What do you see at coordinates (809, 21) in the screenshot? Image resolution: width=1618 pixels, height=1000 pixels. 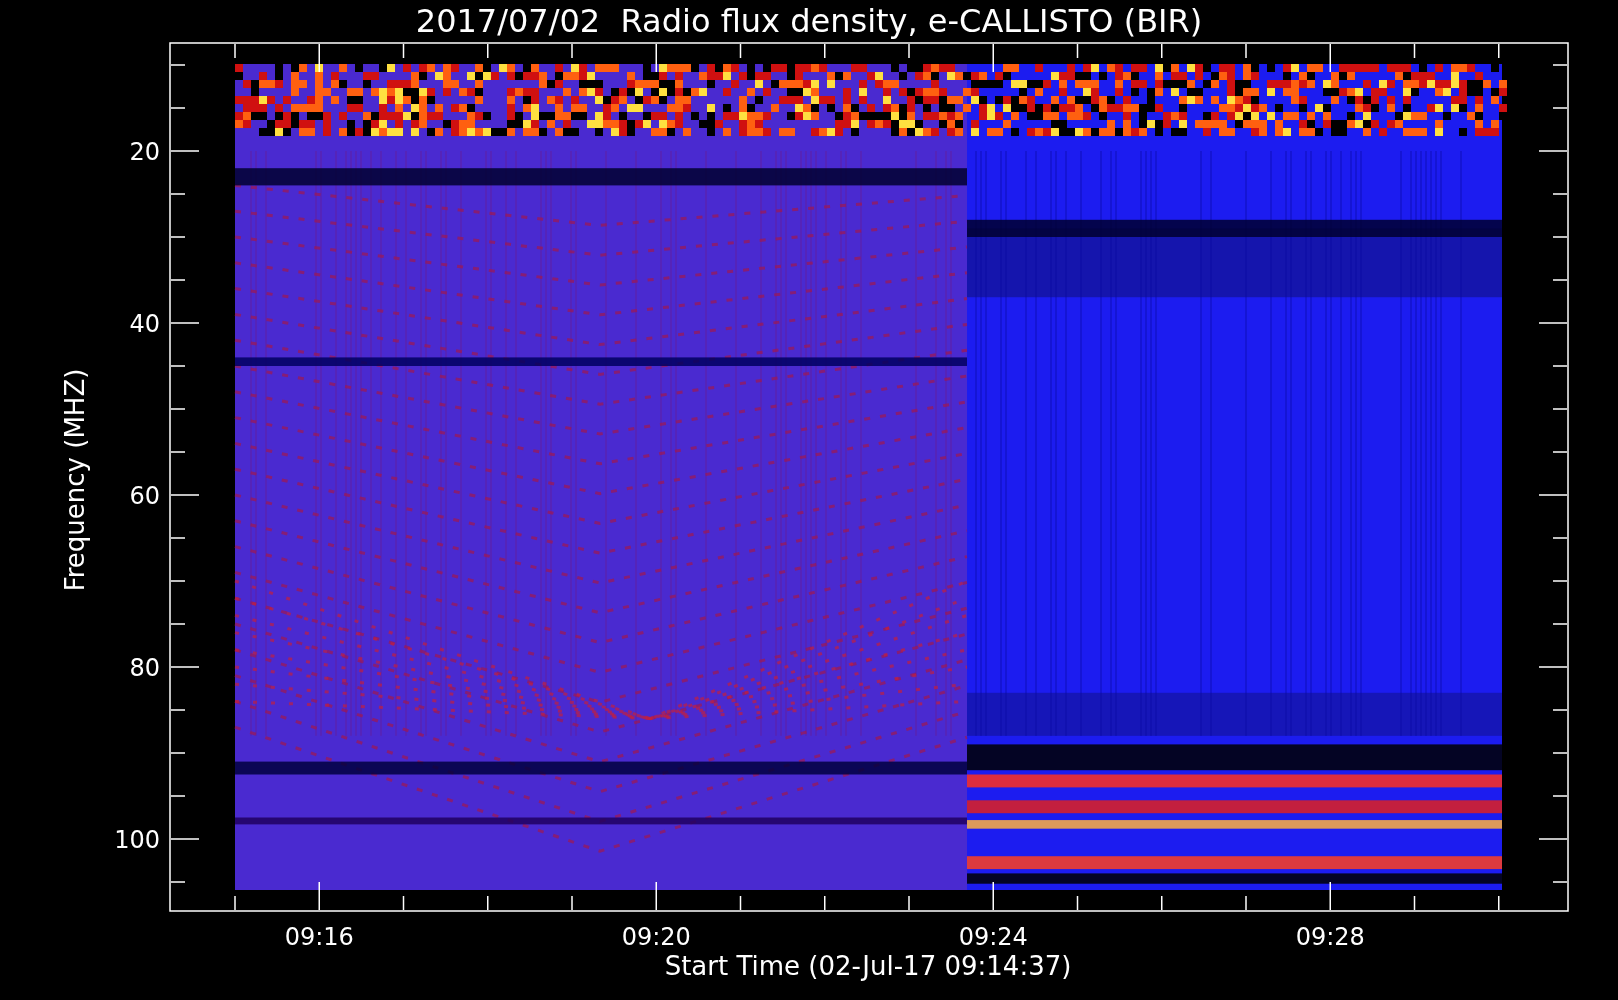 I see `chart-title: 2017/07/02 Radio flux density, e-CALLISTO (BIR)` at bounding box center [809, 21].